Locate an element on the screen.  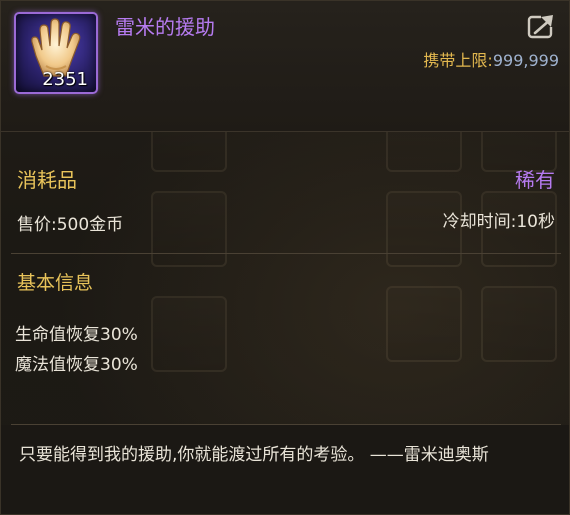
divider is located at coordinates (286, 253).